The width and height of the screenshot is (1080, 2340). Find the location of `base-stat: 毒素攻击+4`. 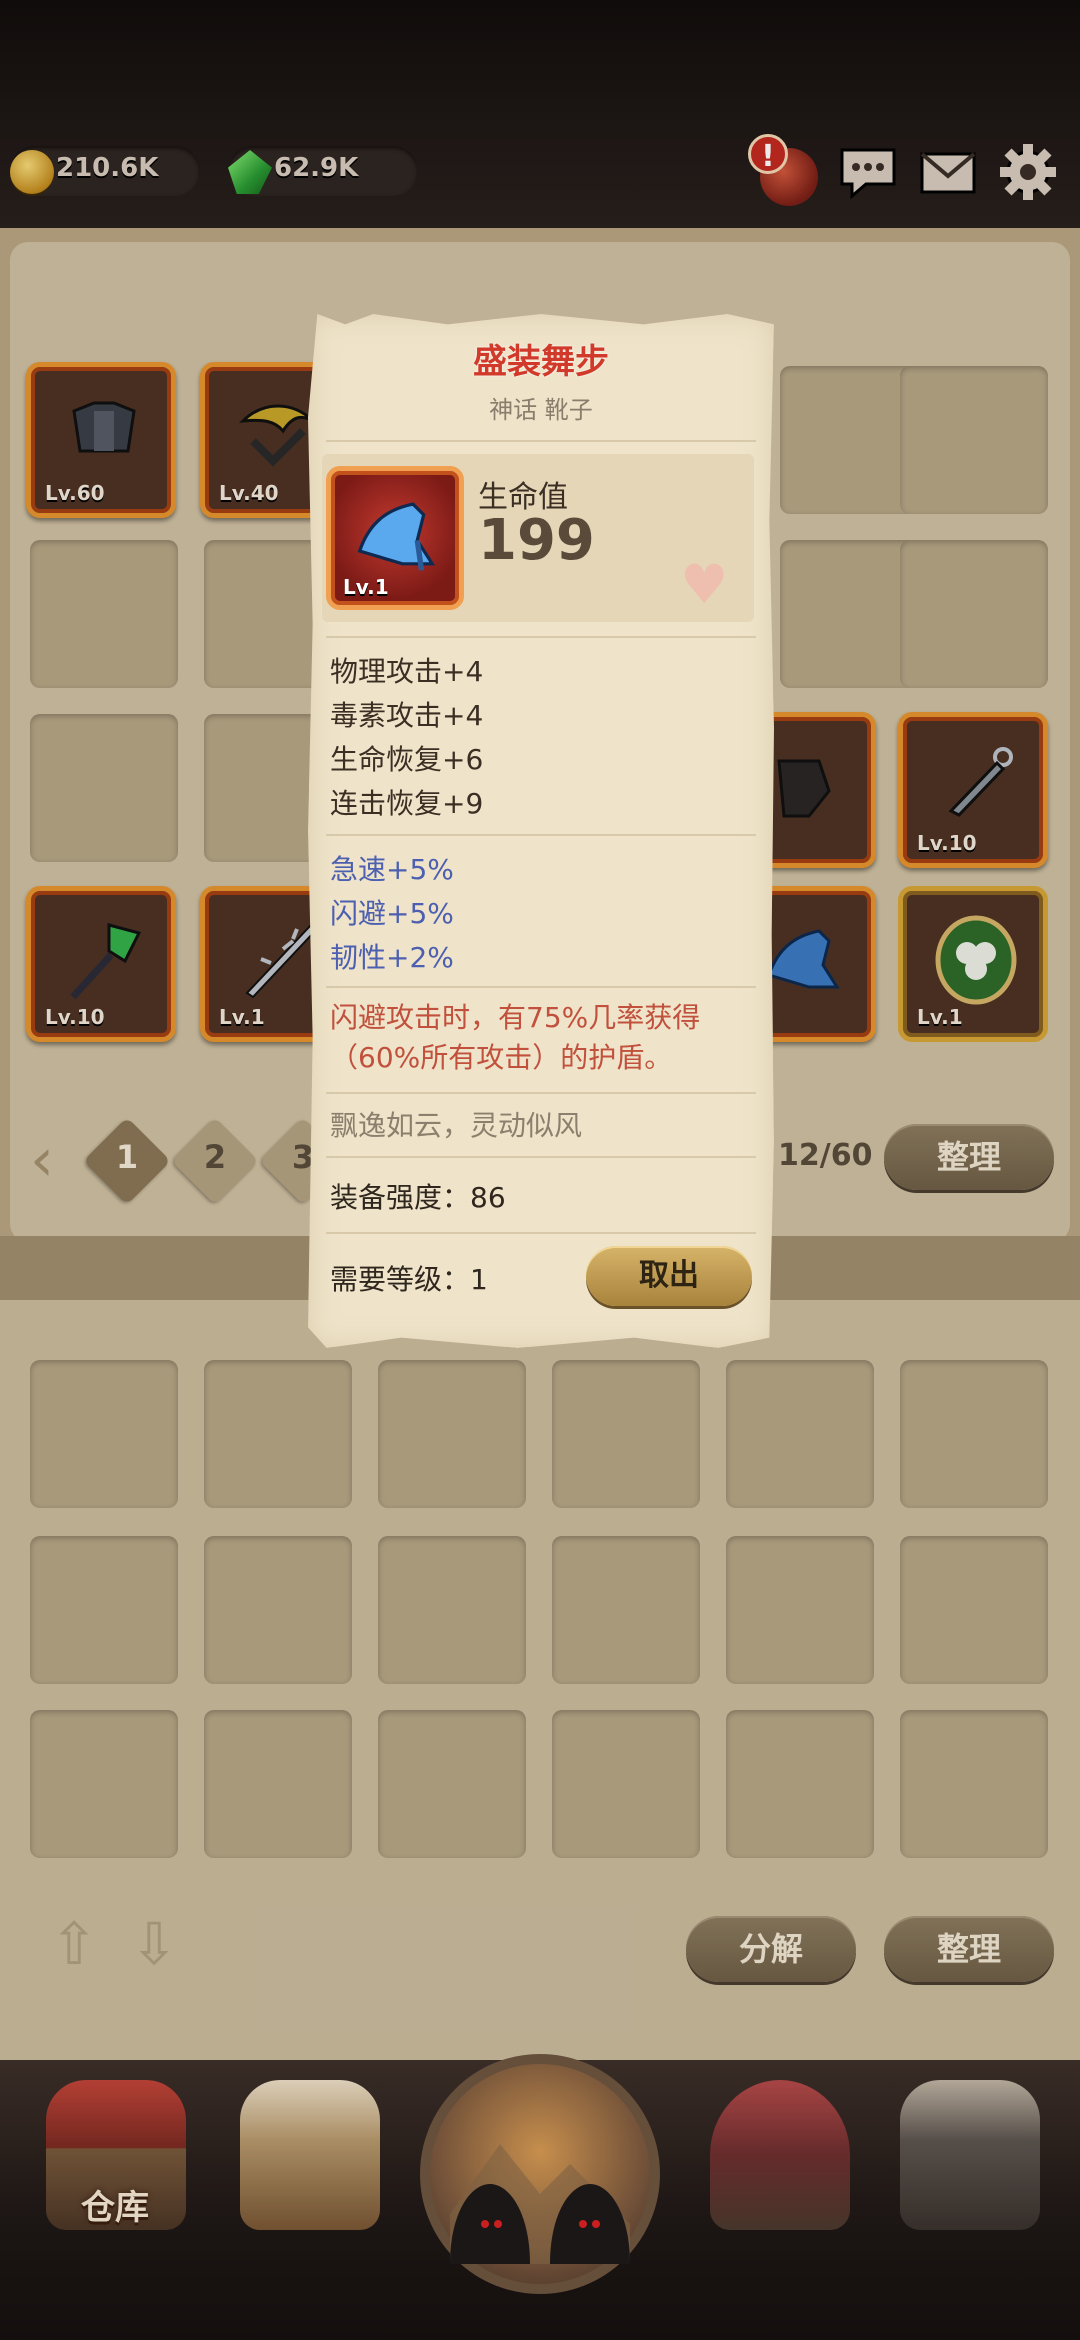

base-stat: 毒素攻击+4 is located at coordinates (407, 715).